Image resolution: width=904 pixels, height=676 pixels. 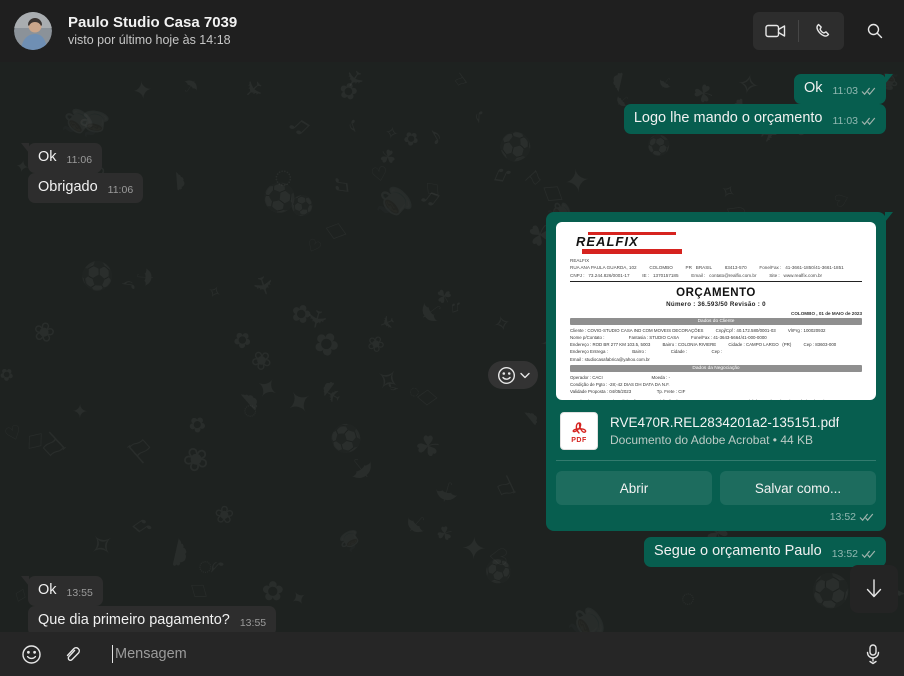 I want to click on emoji-reaction-icon, so click(x=506, y=375).